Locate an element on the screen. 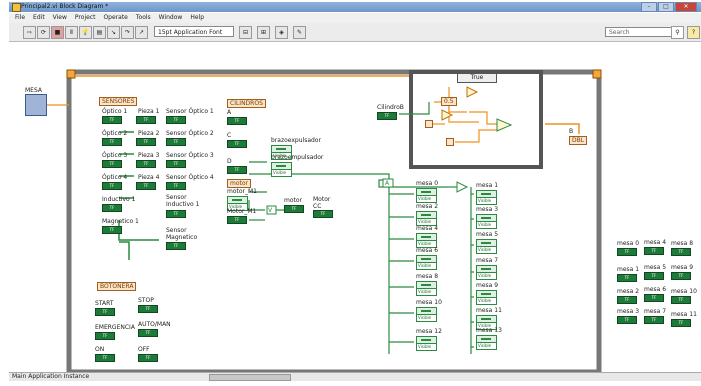 Image resolution: width=701 pixels, height=386 pixels. cilindro-b-label: CilindroB is located at coordinates (390, 107).